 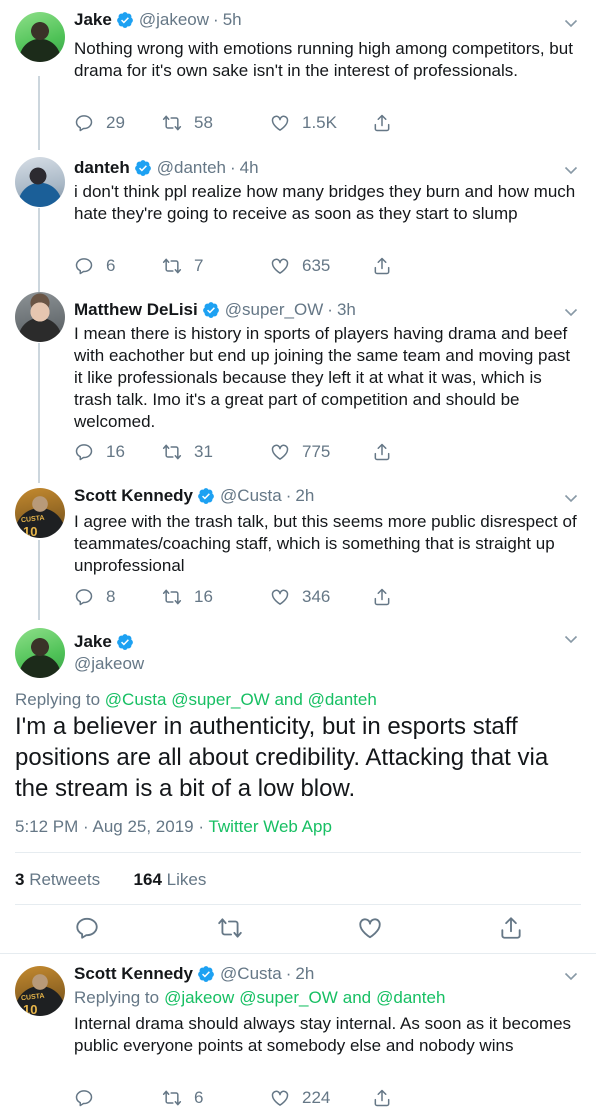 What do you see at coordinates (32, 997) in the screenshot?
I see `avatar-jersey-text: CUSTA` at bounding box center [32, 997].